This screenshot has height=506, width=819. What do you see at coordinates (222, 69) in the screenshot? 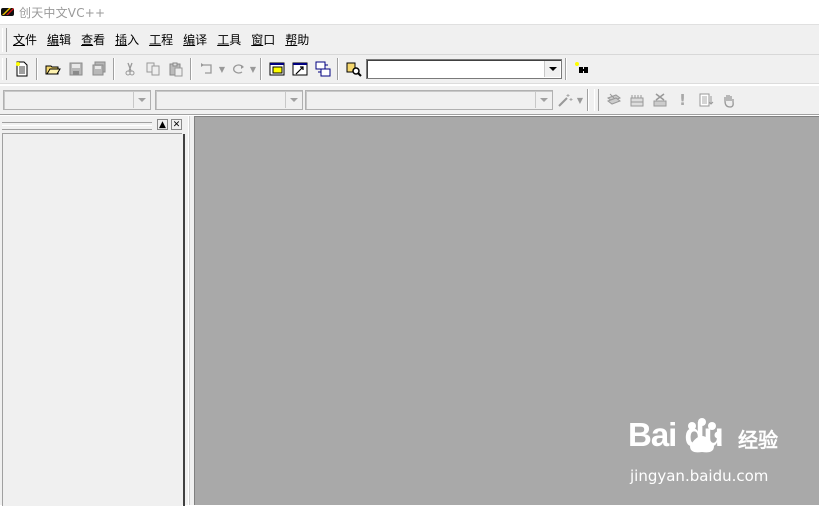
I see `undo-dropdown-icon: ▼` at bounding box center [222, 69].